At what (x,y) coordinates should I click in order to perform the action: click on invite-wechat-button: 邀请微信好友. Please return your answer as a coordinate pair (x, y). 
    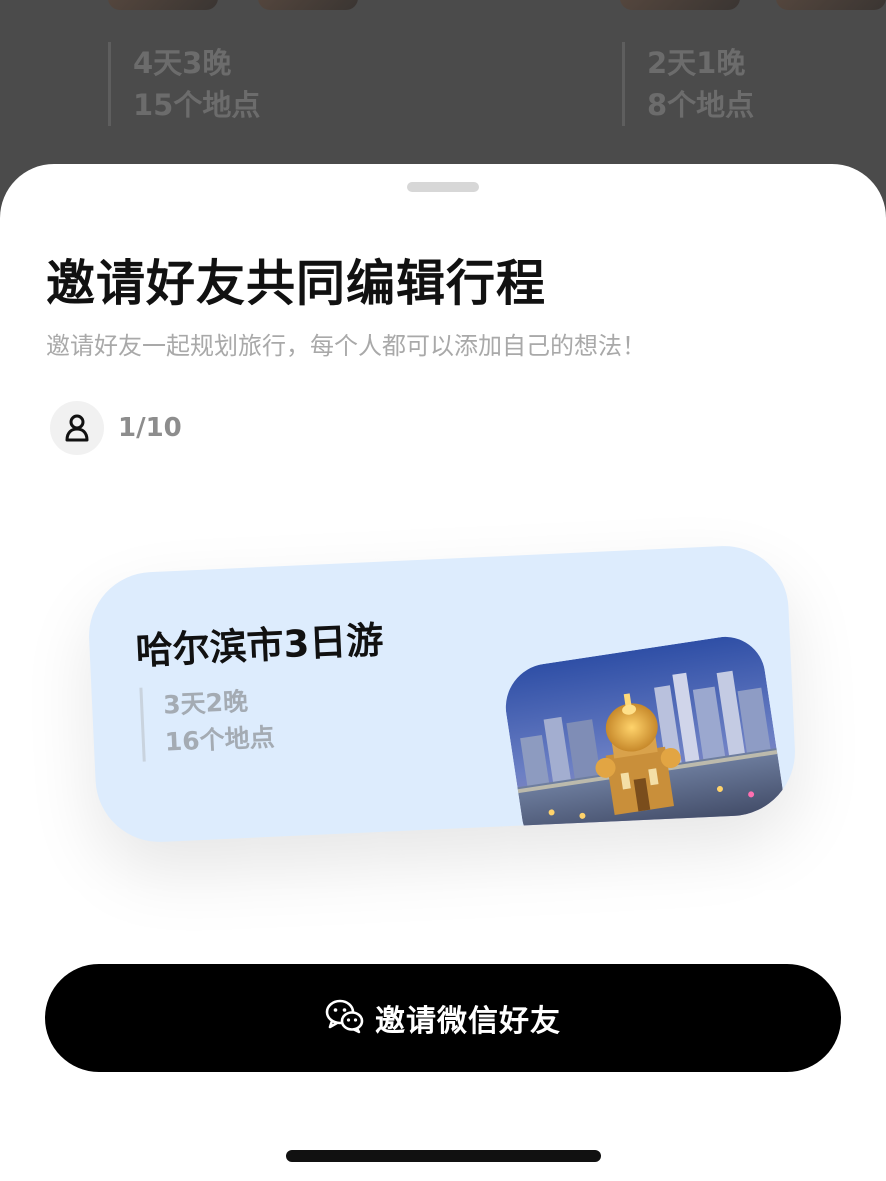
    Looking at the image, I should click on (443, 1018).